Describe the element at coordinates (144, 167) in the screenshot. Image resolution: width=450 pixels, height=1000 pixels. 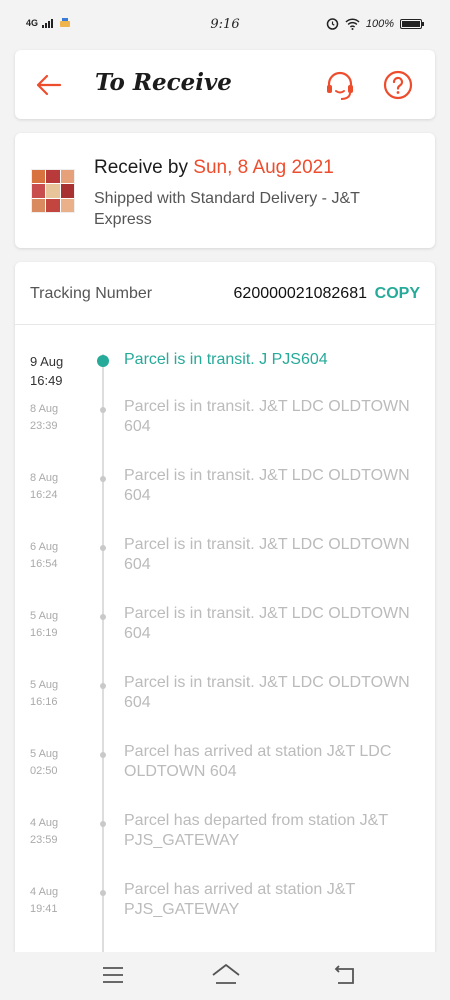
I see `receive-prefix: Receive by` at that location.